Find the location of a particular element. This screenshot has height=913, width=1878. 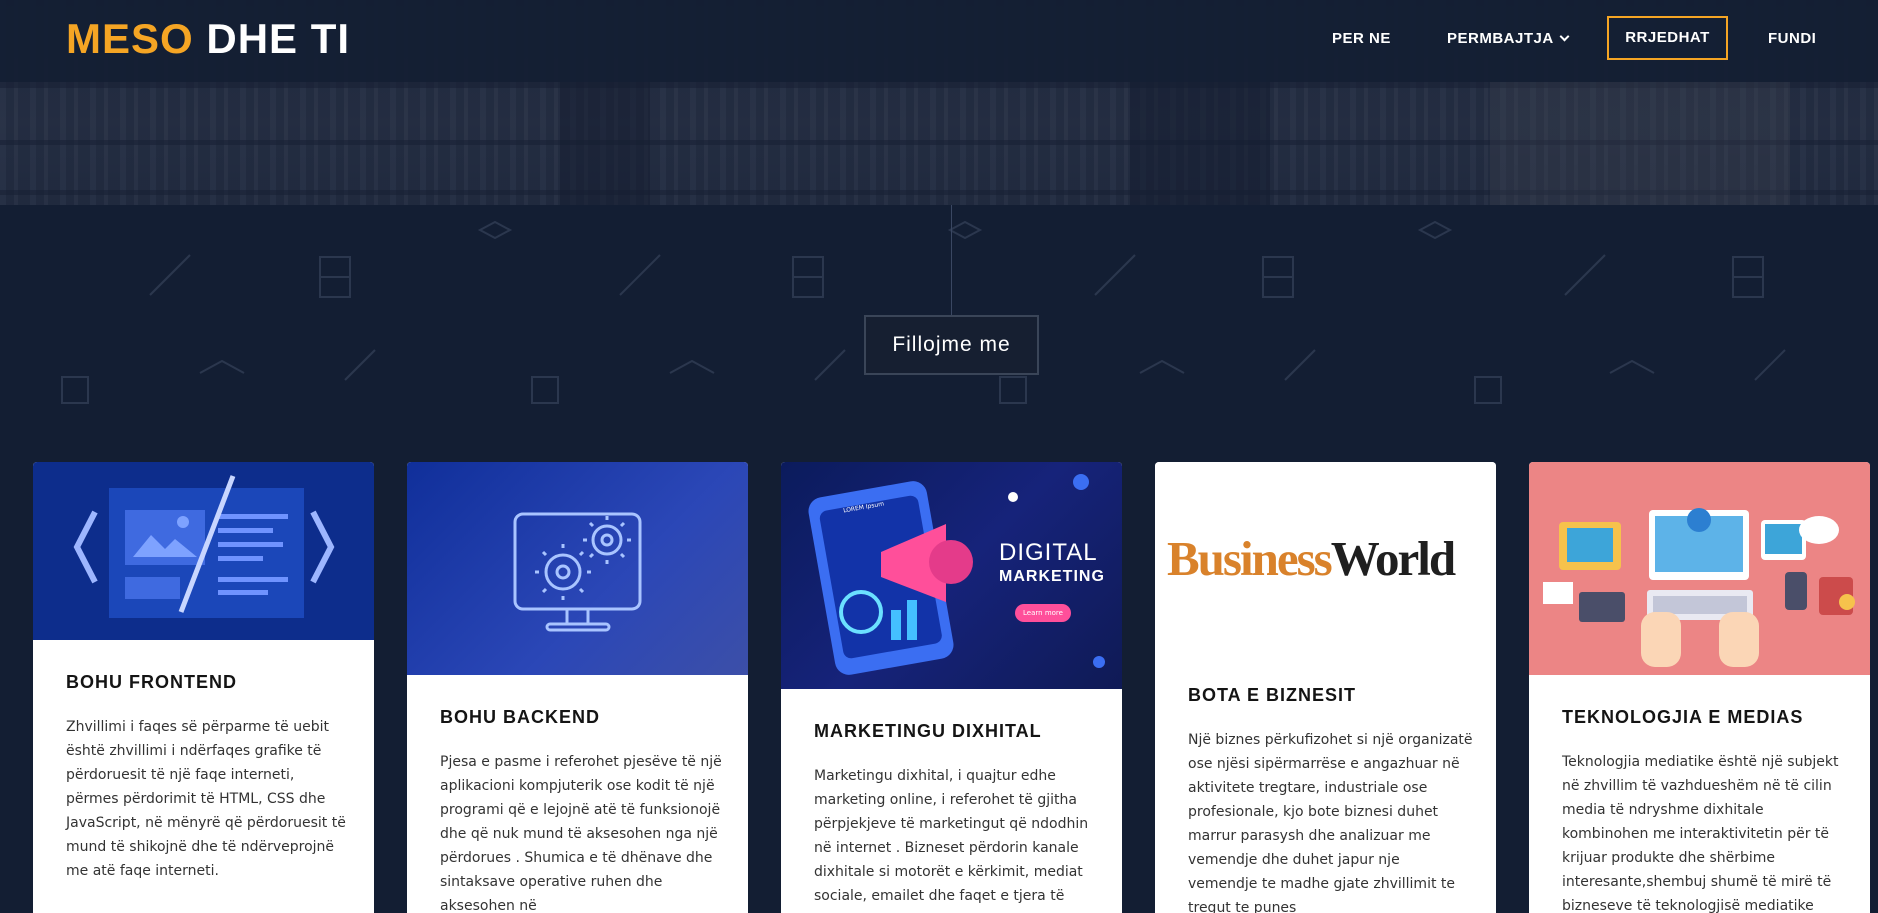

nav-item-per-ne: PER NE is located at coordinates (1361, 39).